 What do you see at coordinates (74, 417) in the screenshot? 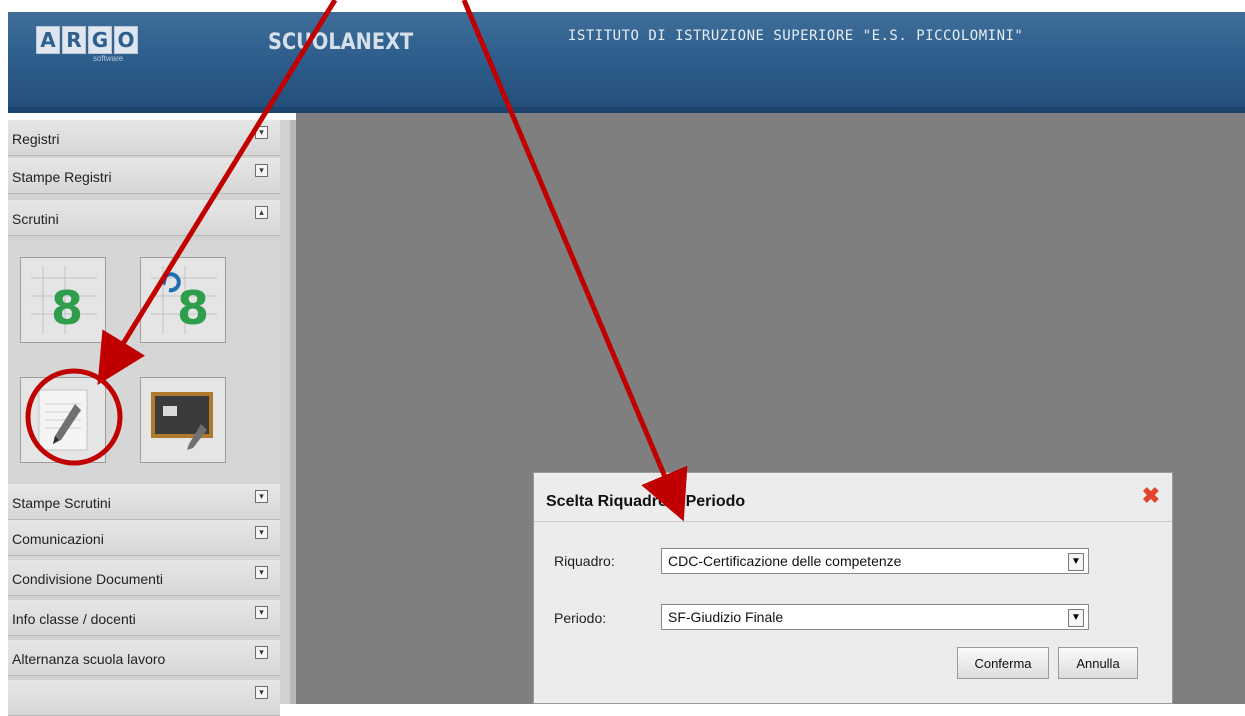
I see `annotation-circle` at bounding box center [74, 417].